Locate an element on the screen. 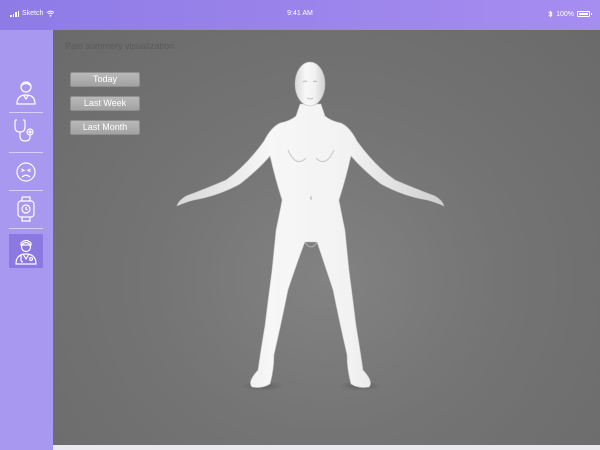 This screenshot has width=600, height=450. status-time: 9:41 AM is located at coordinates (300, 13).